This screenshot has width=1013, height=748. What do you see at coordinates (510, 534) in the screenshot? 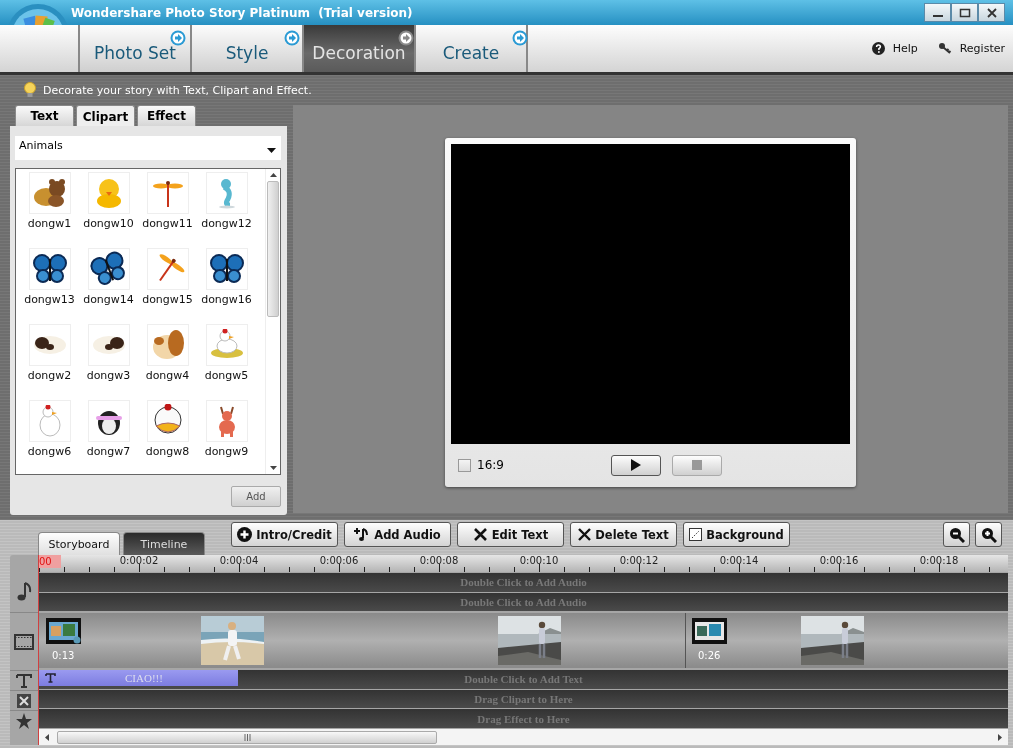
I see `toolbar-button: Edit Text` at bounding box center [510, 534].